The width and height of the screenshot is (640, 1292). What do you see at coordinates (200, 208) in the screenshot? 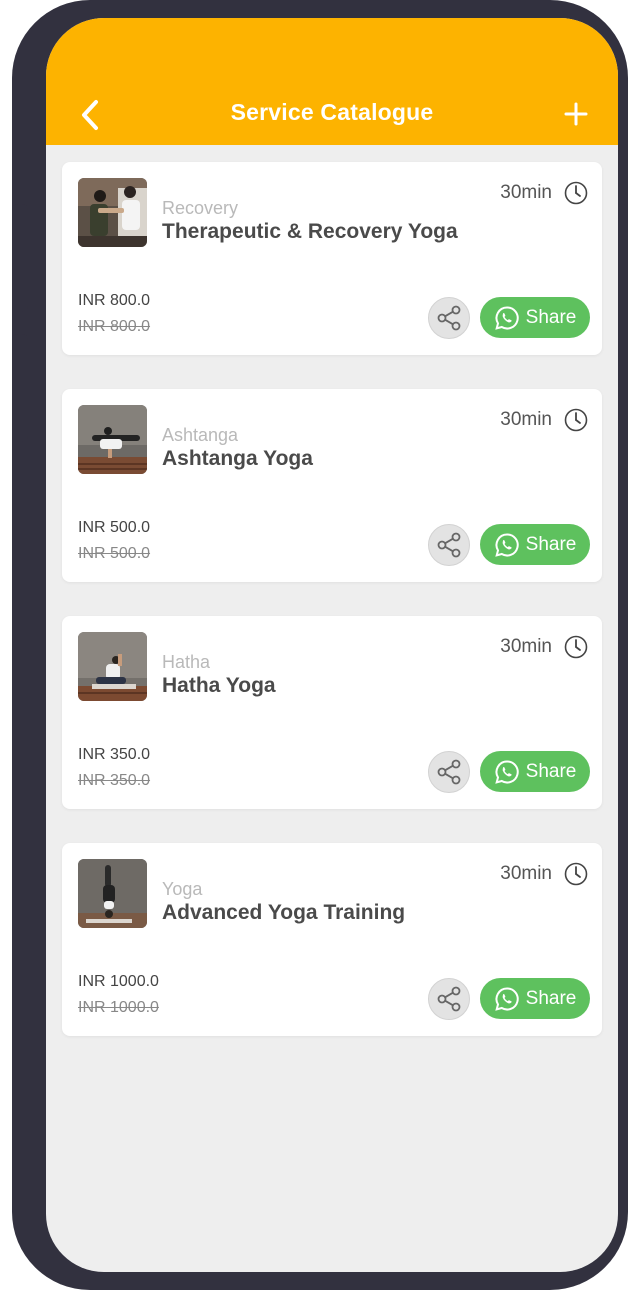
I see `service-category: Recovery` at bounding box center [200, 208].